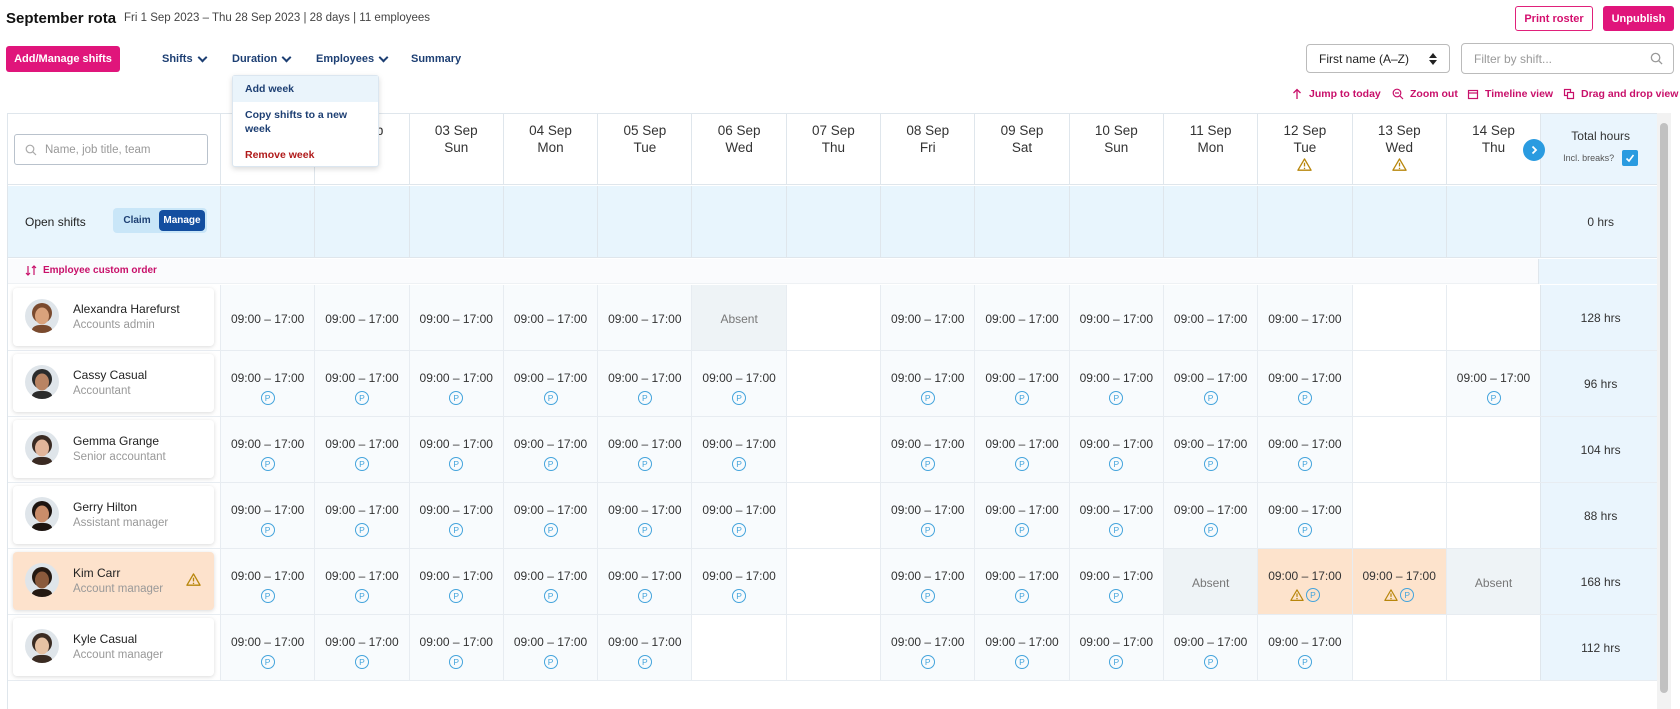 This screenshot has height=709, width=1680. Describe the element at coordinates (137, 220) in the screenshot. I see `claim-toggle: Claim` at that location.